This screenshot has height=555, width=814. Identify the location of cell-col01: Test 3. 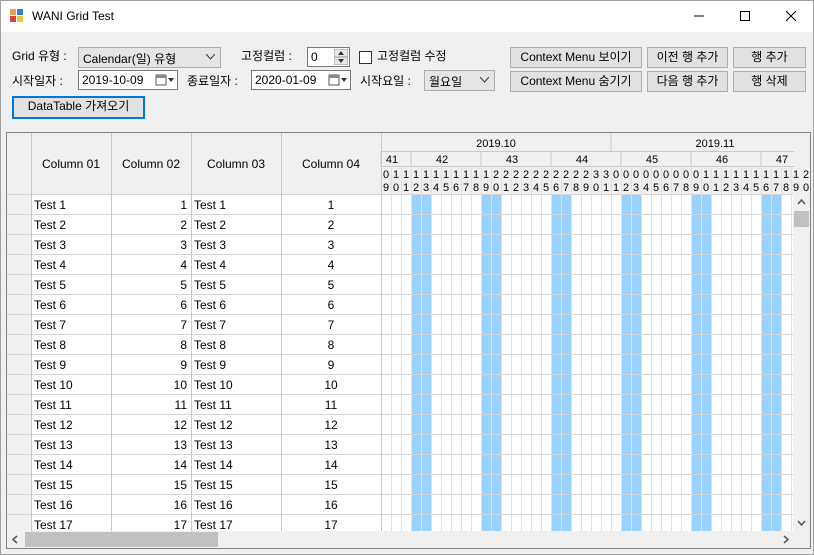
(50, 245).